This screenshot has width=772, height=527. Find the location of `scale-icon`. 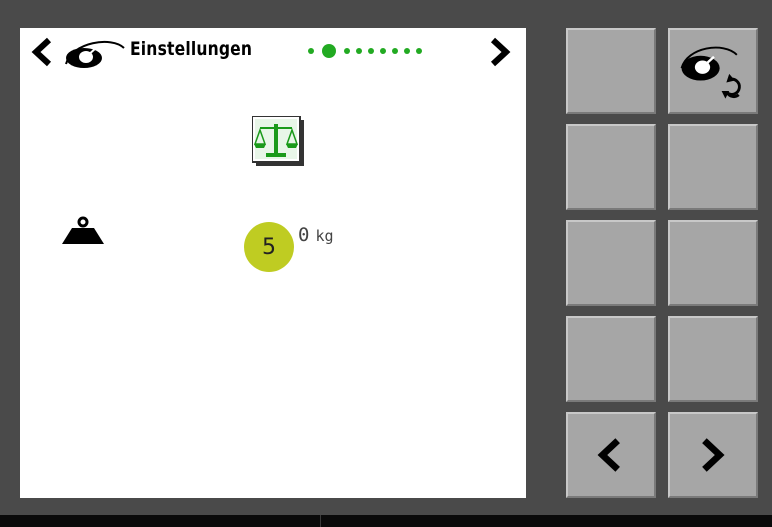

scale-icon is located at coordinates (278, 141).